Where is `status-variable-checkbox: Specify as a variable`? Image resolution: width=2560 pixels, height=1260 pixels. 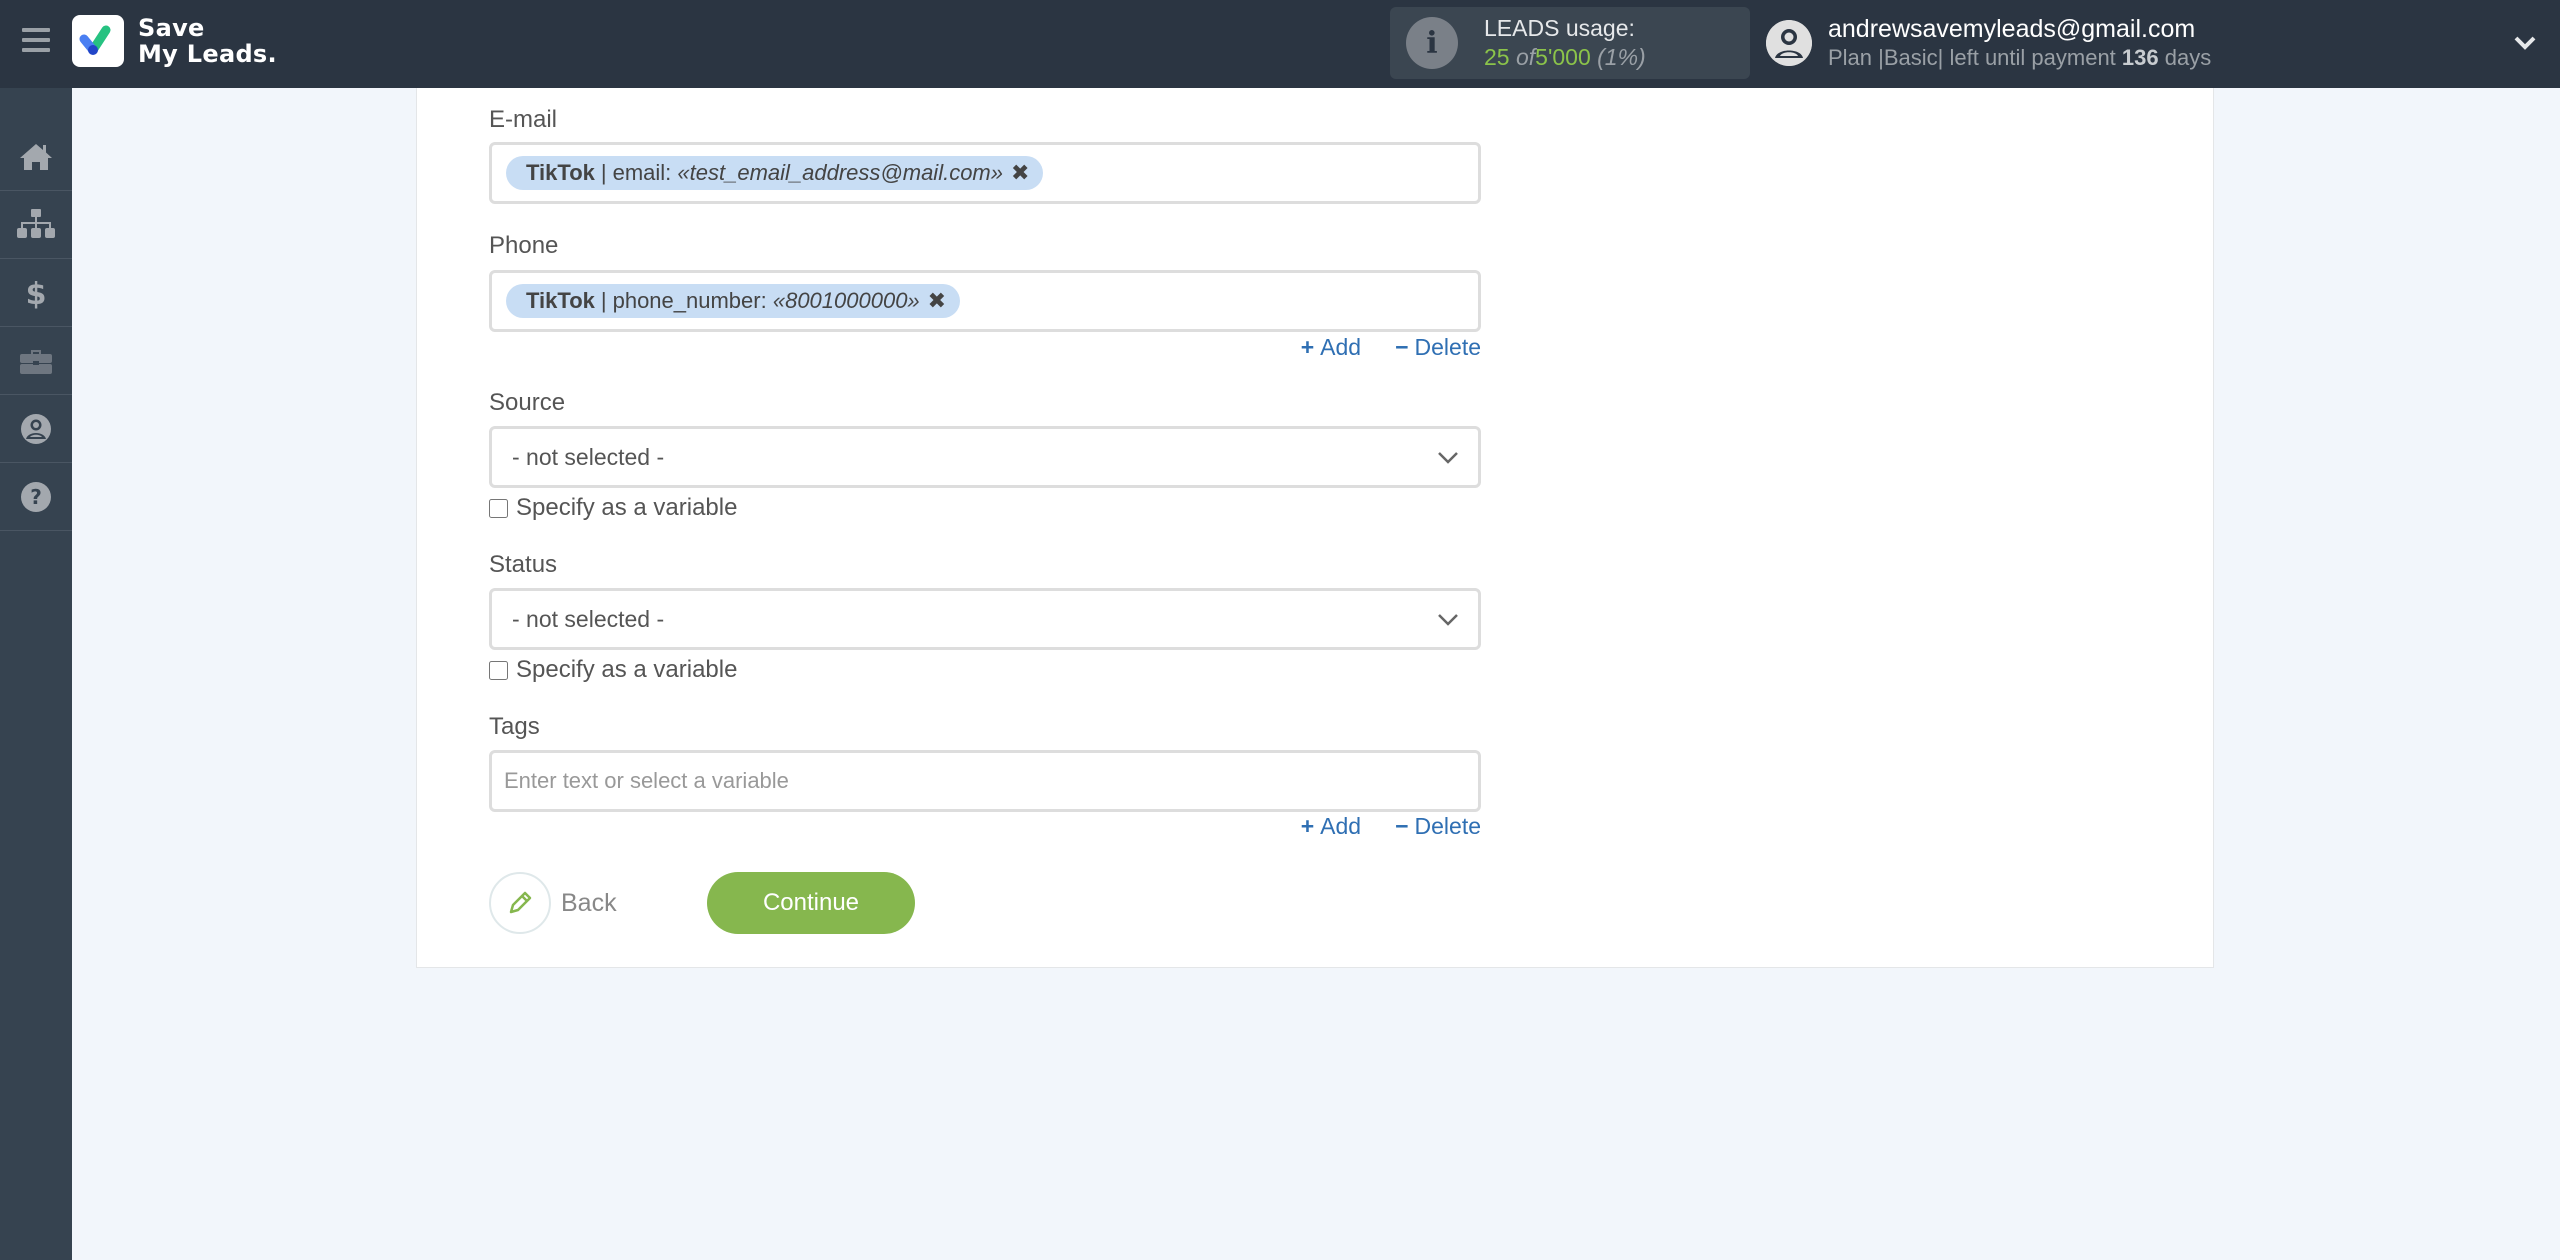
status-variable-checkbox: Specify as a variable is located at coordinates (613, 670).